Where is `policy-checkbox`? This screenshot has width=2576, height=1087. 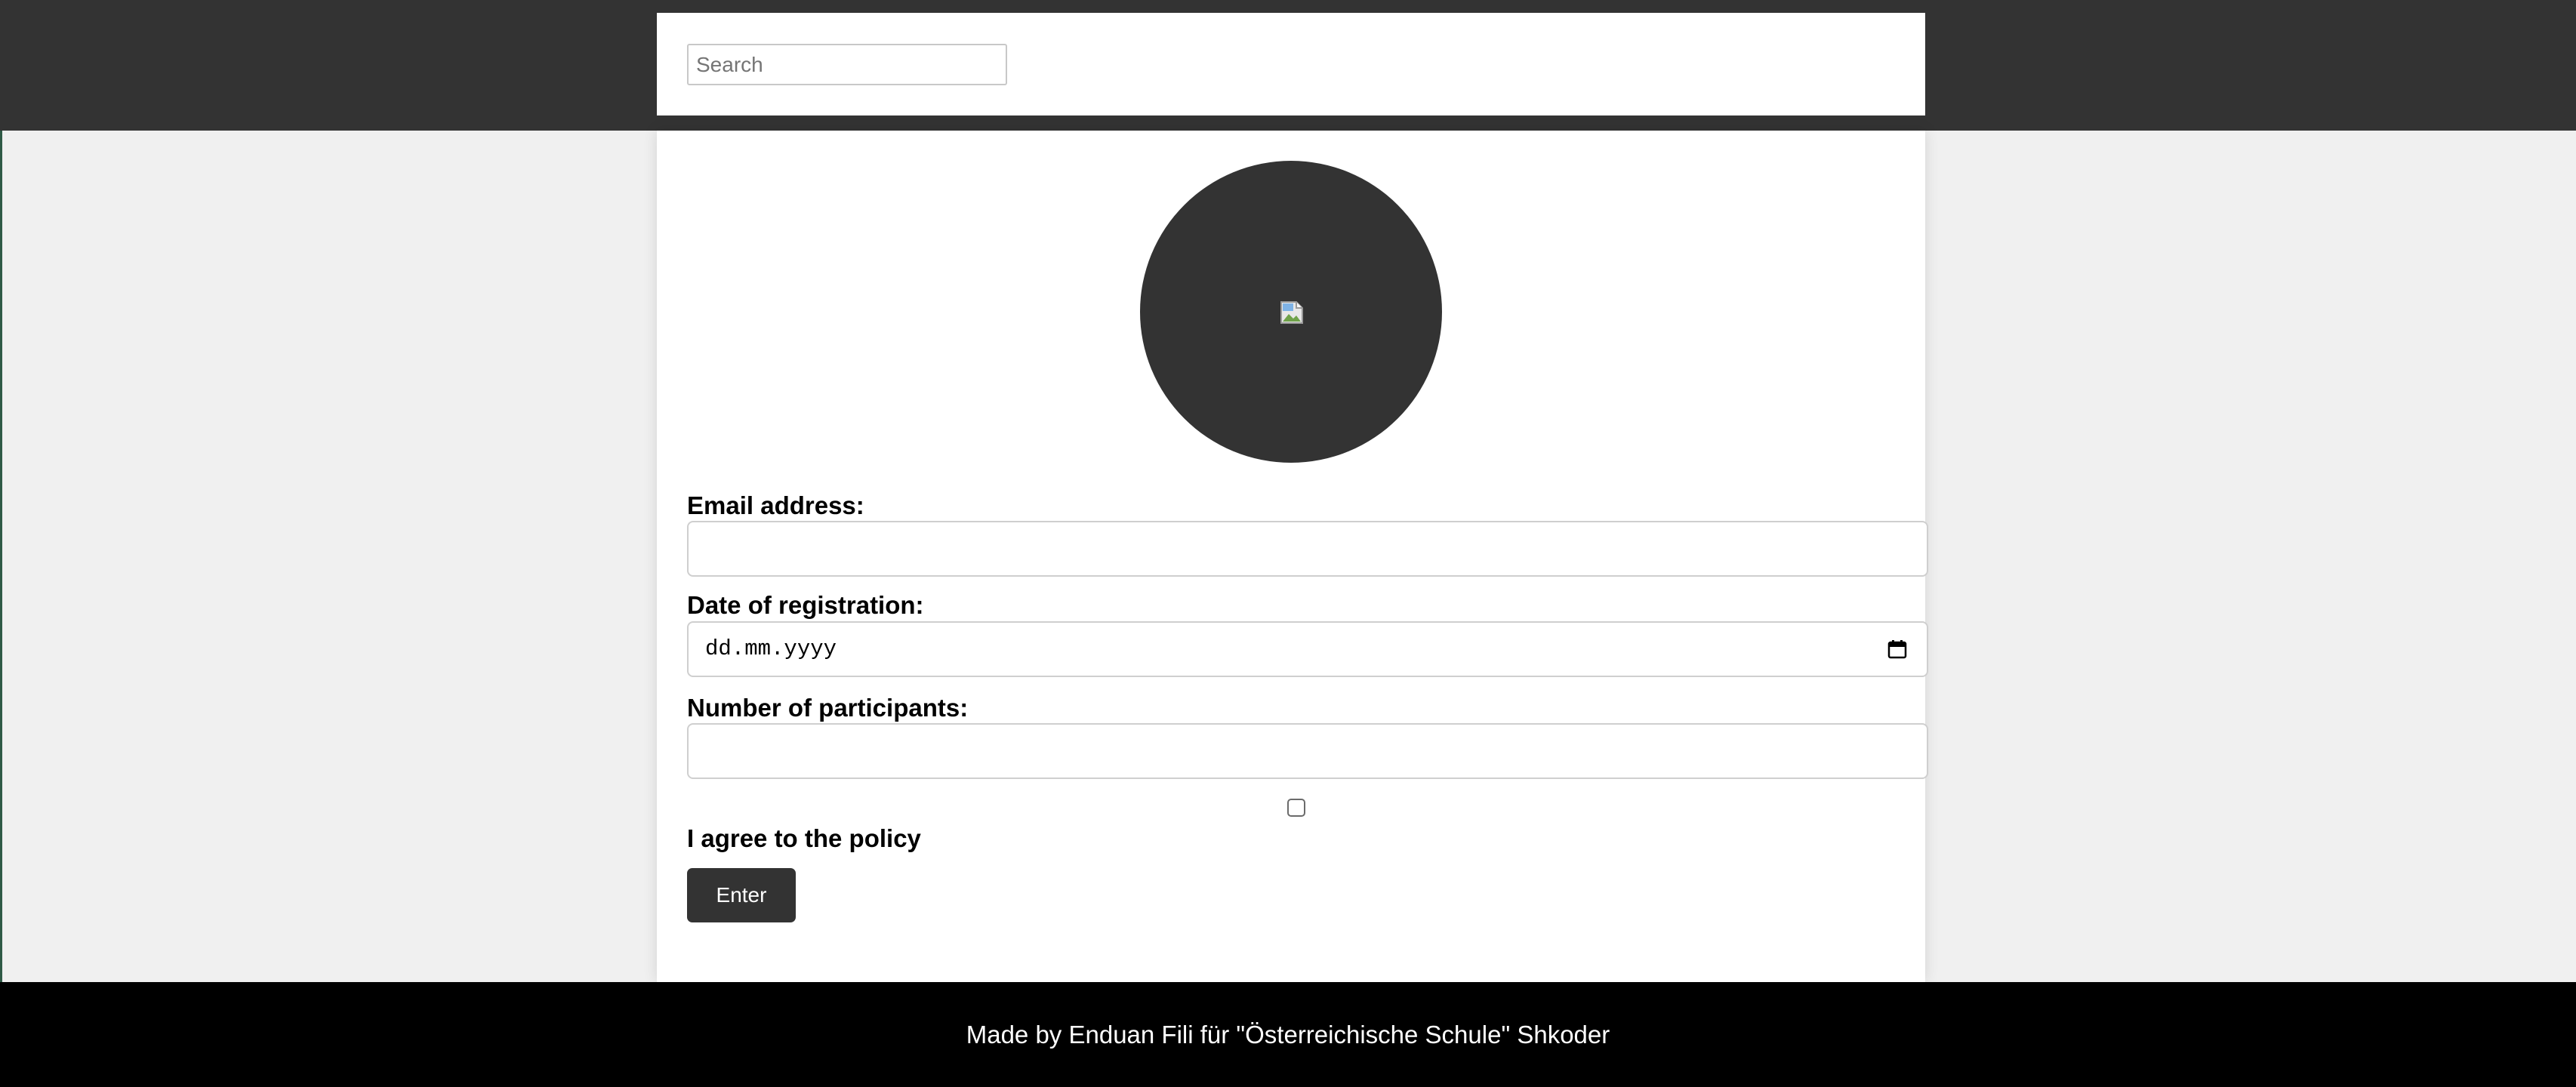
policy-checkbox is located at coordinates (1296, 808).